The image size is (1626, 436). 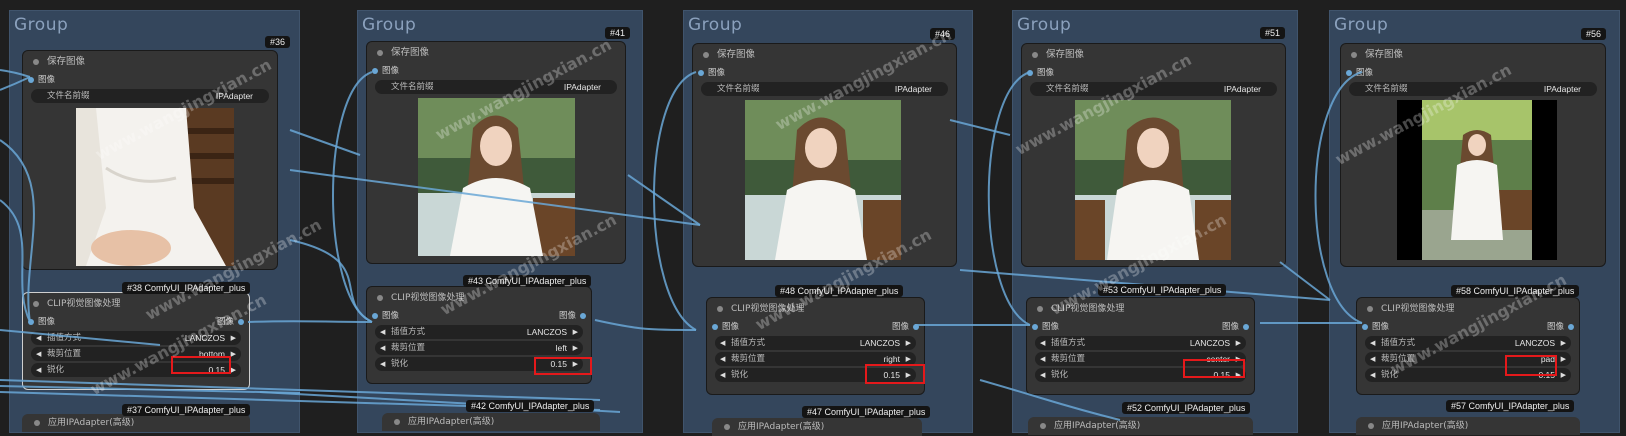 What do you see at coordinates (1594, 34) in the screenshot?
I see `node-id-badge: #56` at bounding box center [1594, 34].